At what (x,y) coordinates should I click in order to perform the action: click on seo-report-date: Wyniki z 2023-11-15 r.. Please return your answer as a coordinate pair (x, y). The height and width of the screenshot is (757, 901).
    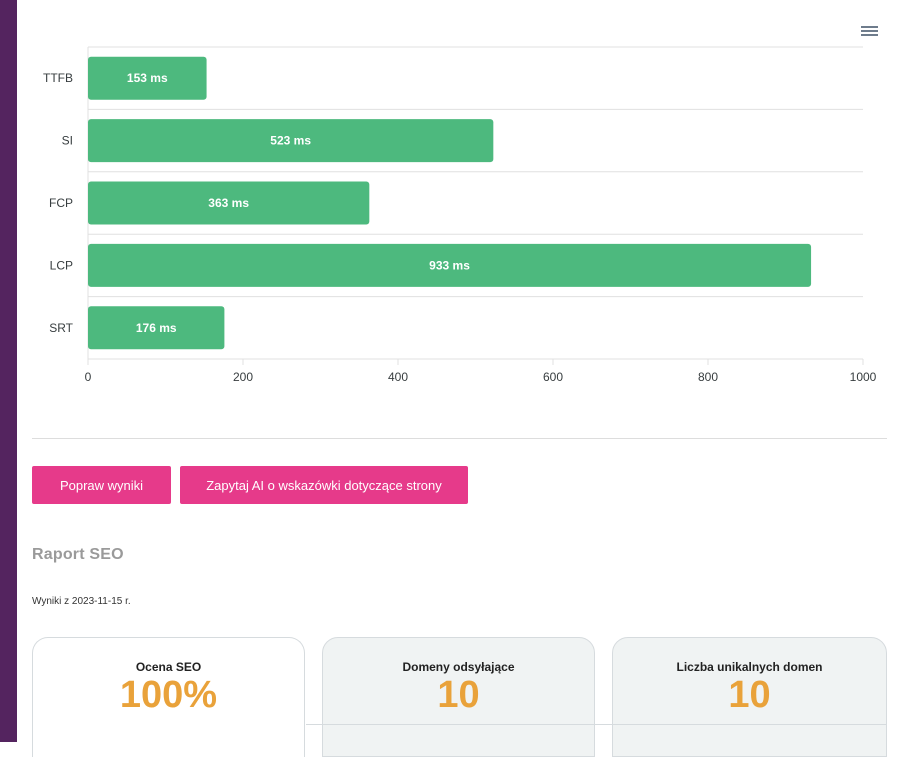
    Looking at the image, I should click on (81, 601).